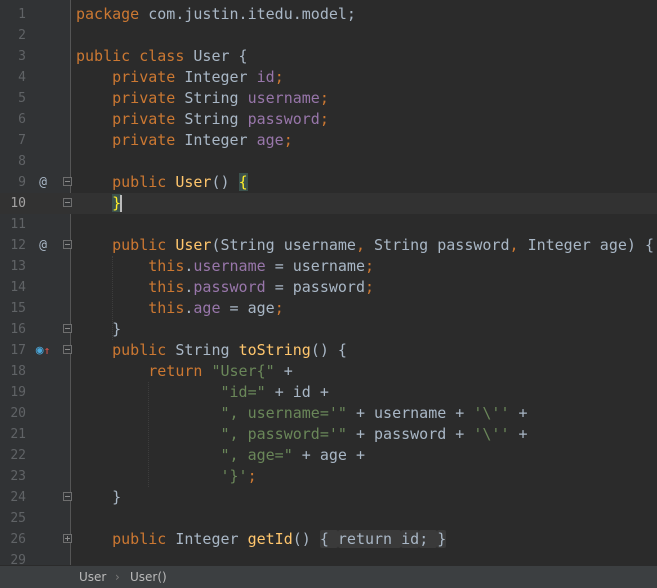 This screenshot has height=588, width=657. I want to click on code-token: + age +, so click(333, 455).